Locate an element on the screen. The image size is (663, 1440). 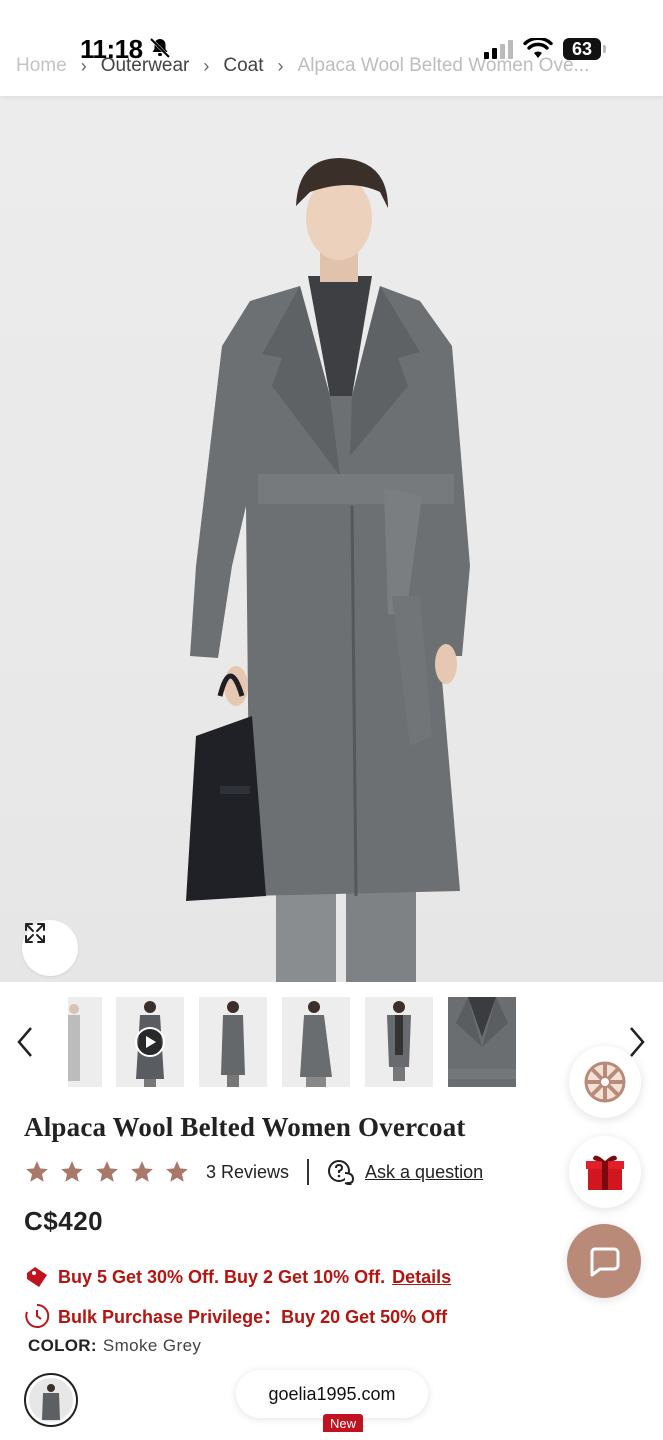
ask-question-link: Ask a question is located at coordinates (405, 1172).